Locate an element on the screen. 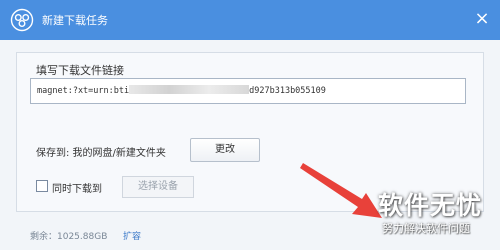  remaining-space: 剩余：1025.88GB is located at coordinates (69, 237).